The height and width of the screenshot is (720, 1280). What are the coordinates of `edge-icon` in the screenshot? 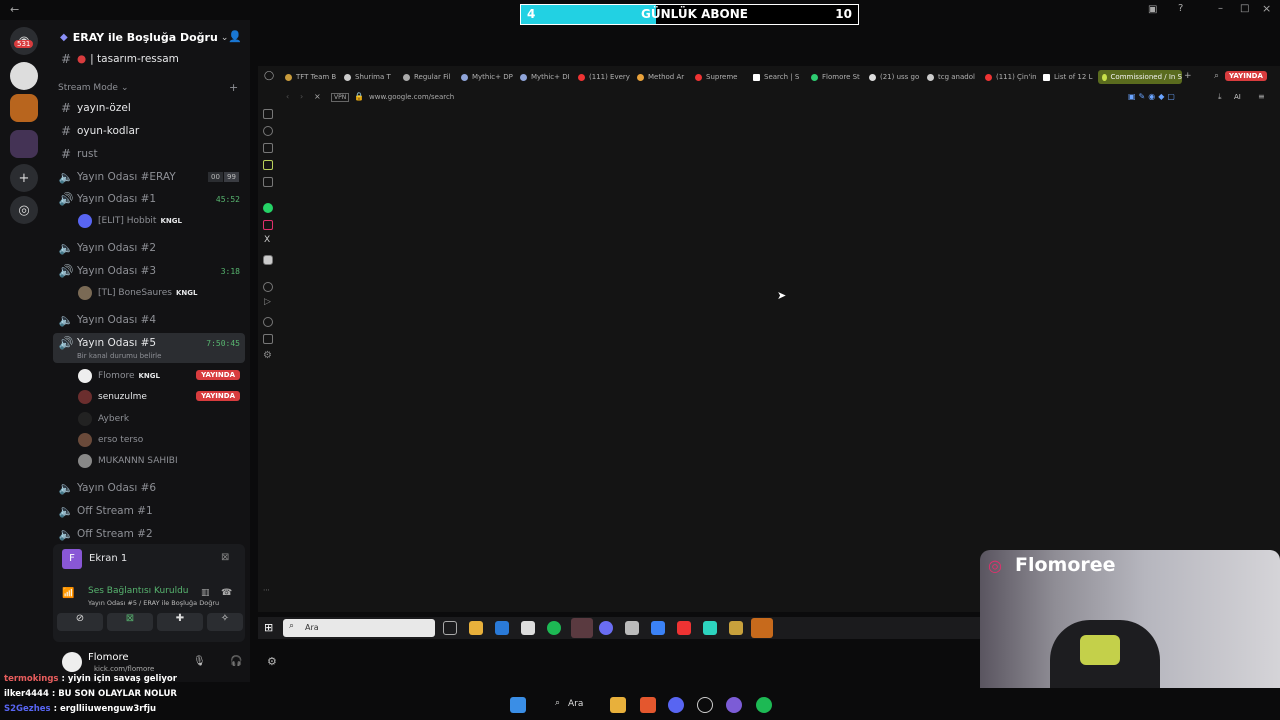 It's located at (502, 628).